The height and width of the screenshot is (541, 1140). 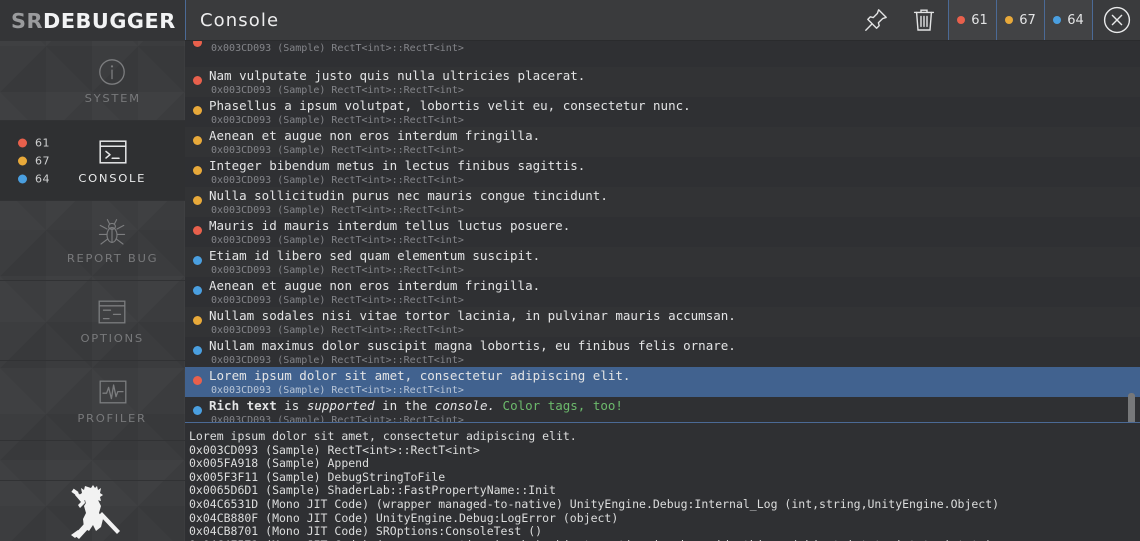 I want to click on brand-logo: SRDEBUGGER, so click(x=92, y=20).